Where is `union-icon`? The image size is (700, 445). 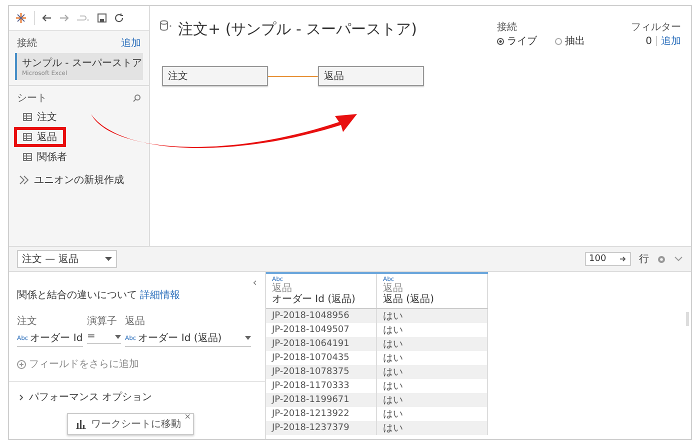
union-icon is located at coordinates (24, 180).